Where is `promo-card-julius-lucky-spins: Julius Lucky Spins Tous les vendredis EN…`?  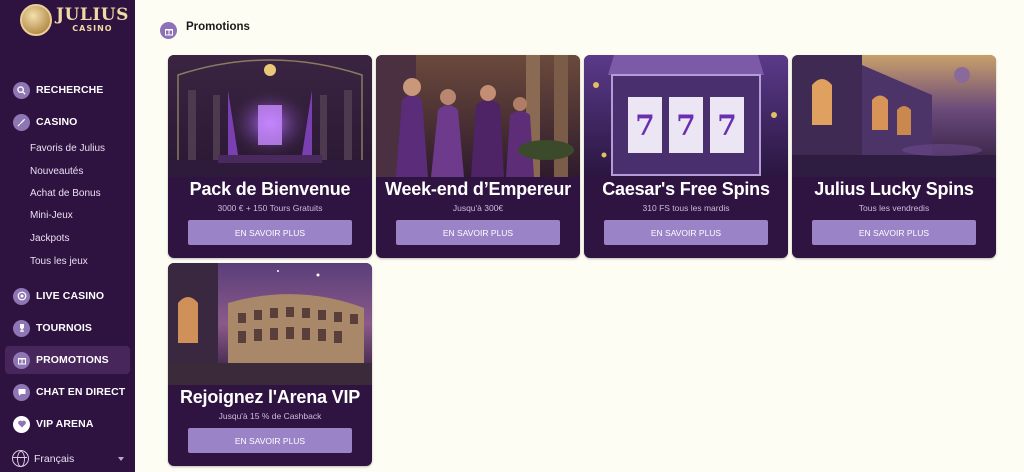
promo-card-julius-lucky-spins: Julius Lucky Spins Tous les vendredis EN… is located at coordinates (894, 156).